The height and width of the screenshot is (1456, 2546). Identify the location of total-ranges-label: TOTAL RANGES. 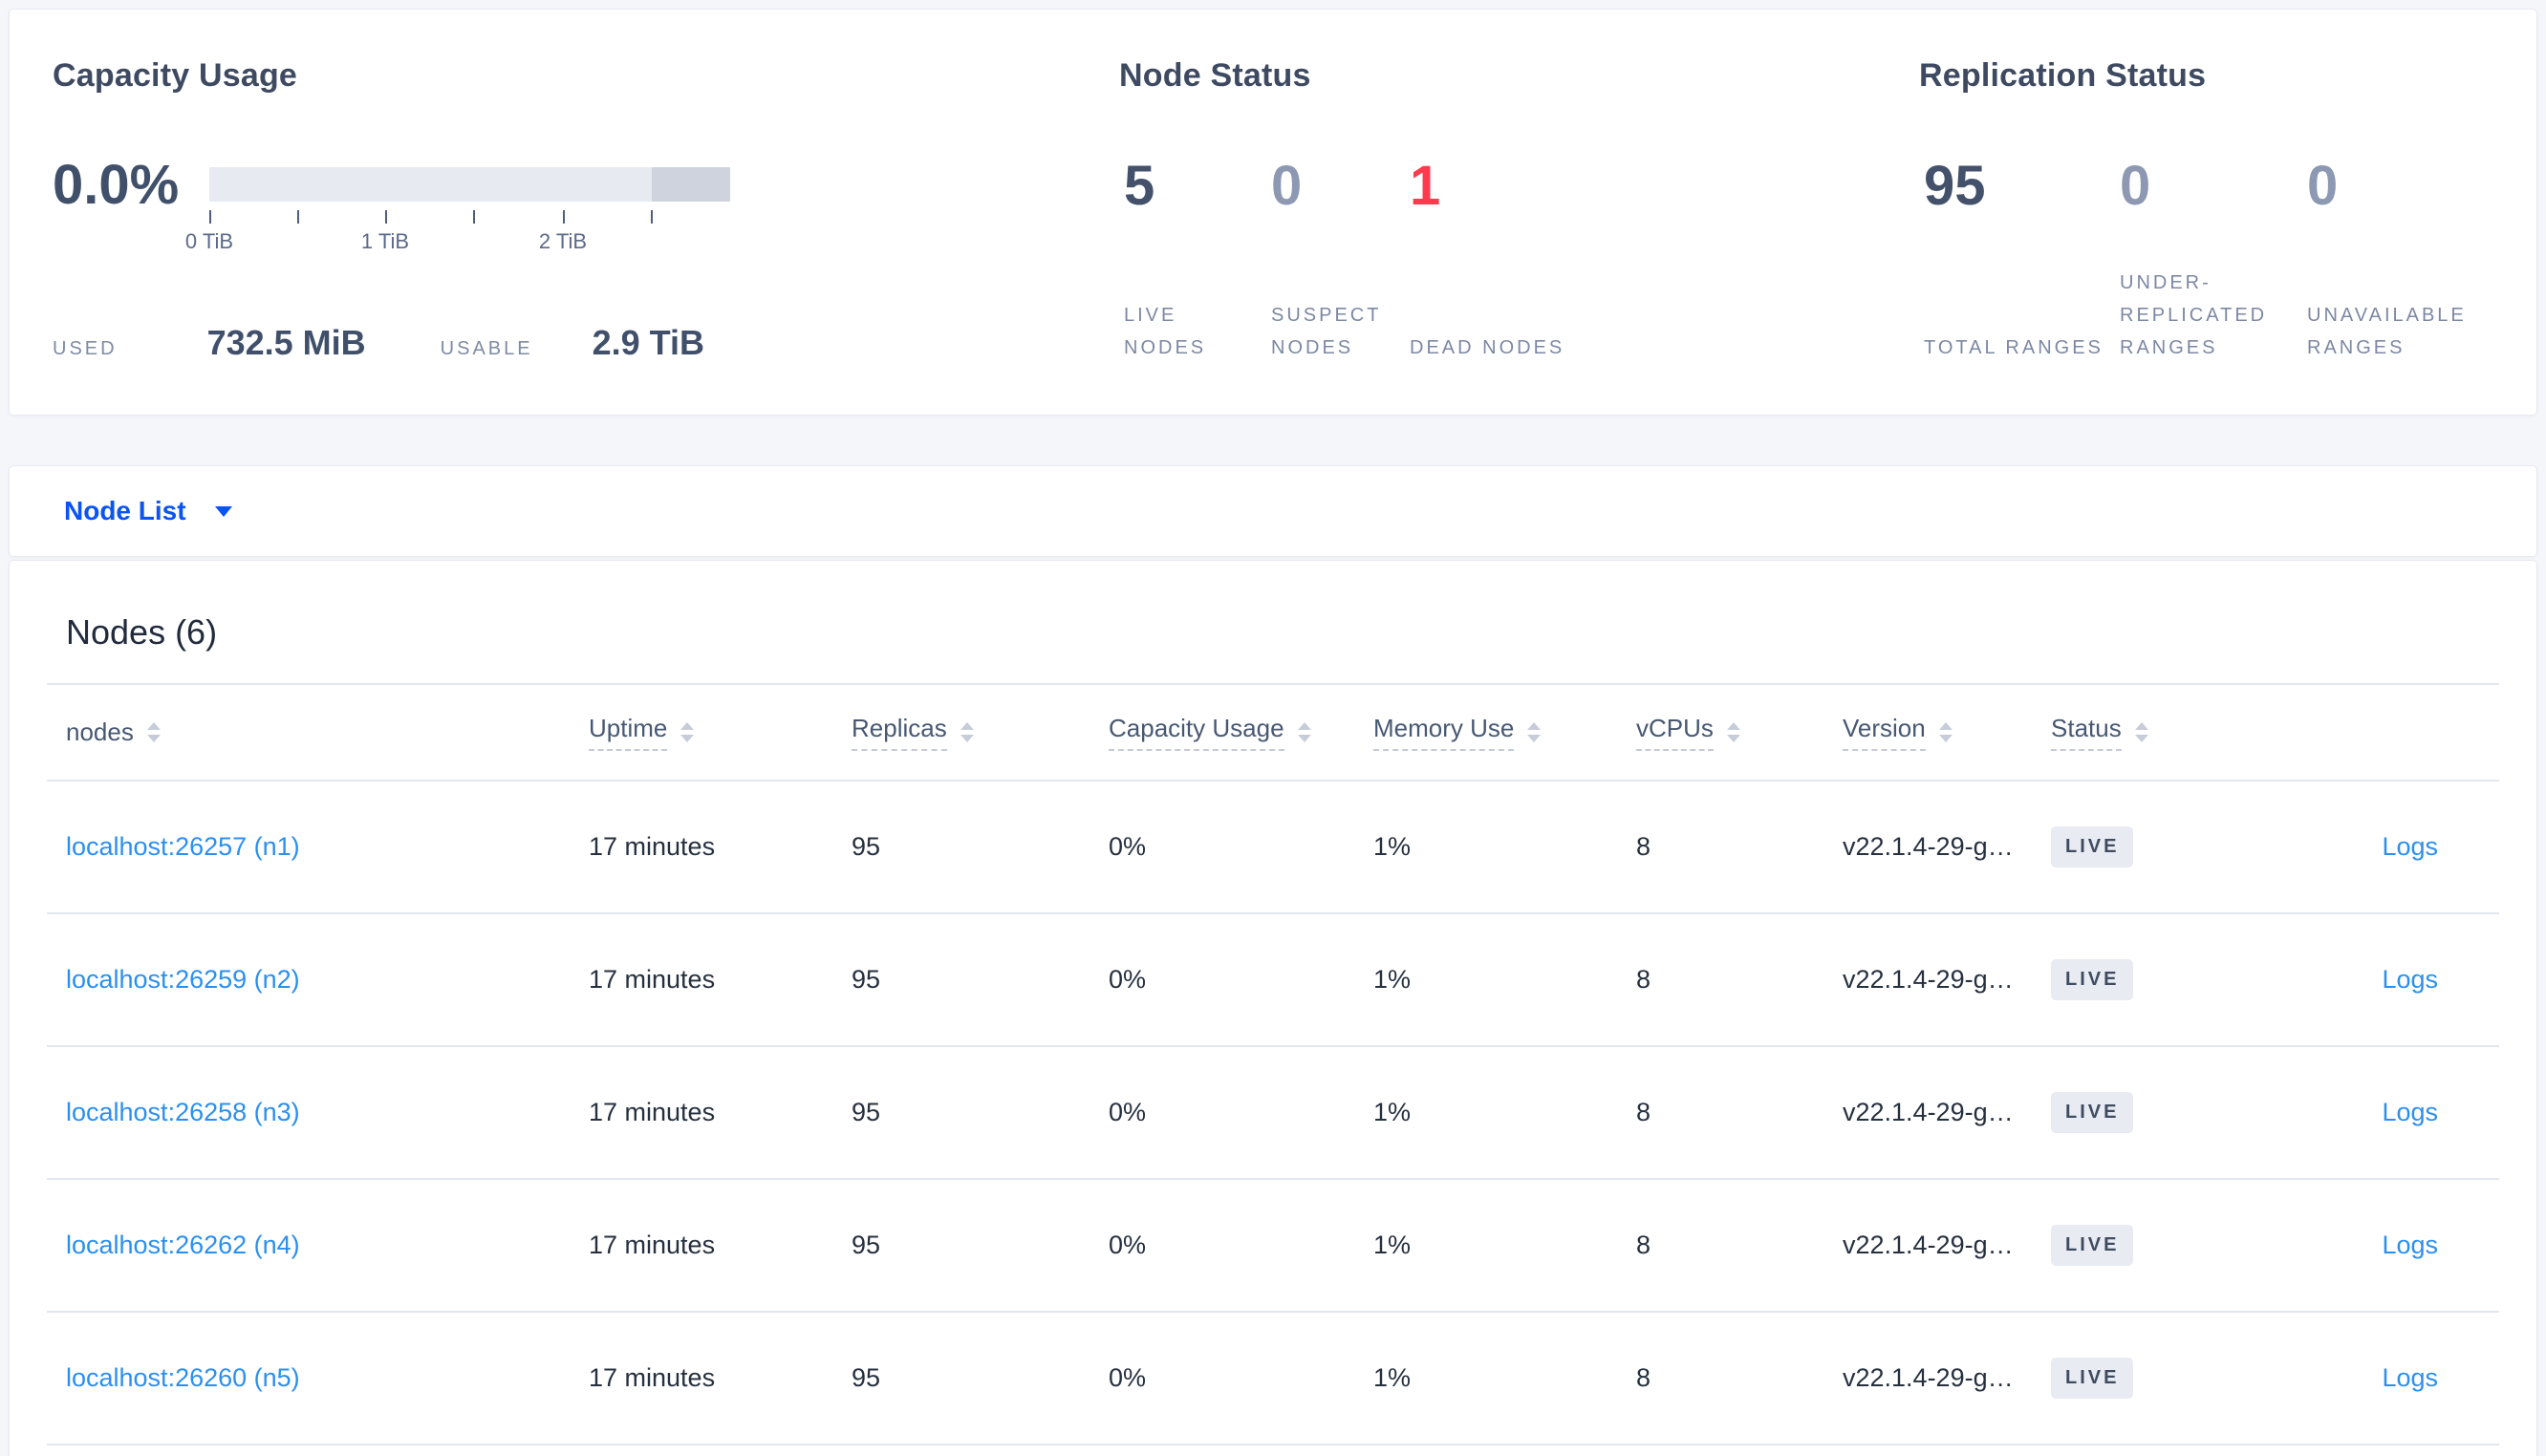
(2014, 348).